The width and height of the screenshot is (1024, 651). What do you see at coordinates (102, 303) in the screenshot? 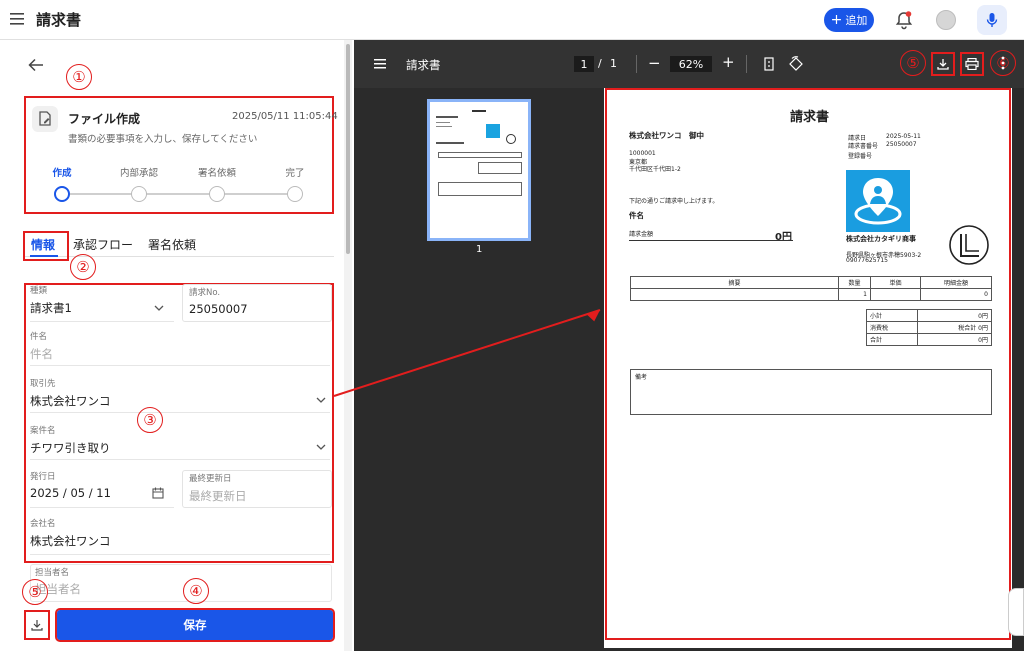
I see `type-select: 種類 請求書1` at bounding box center [102, 303].